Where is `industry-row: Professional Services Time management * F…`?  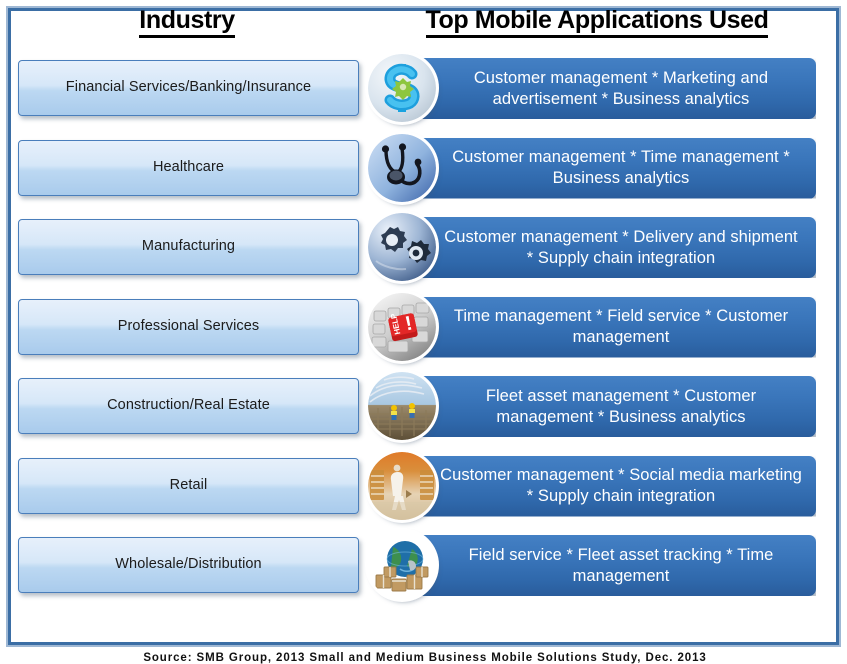
industry-row: Professional Services Time management * F… is located at coordinates (423, 329).